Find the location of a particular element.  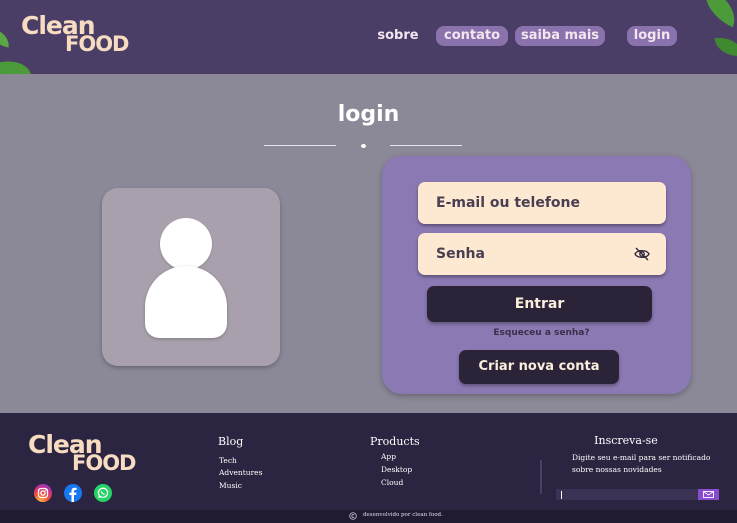

email-input is located at coordinates (542, 203).